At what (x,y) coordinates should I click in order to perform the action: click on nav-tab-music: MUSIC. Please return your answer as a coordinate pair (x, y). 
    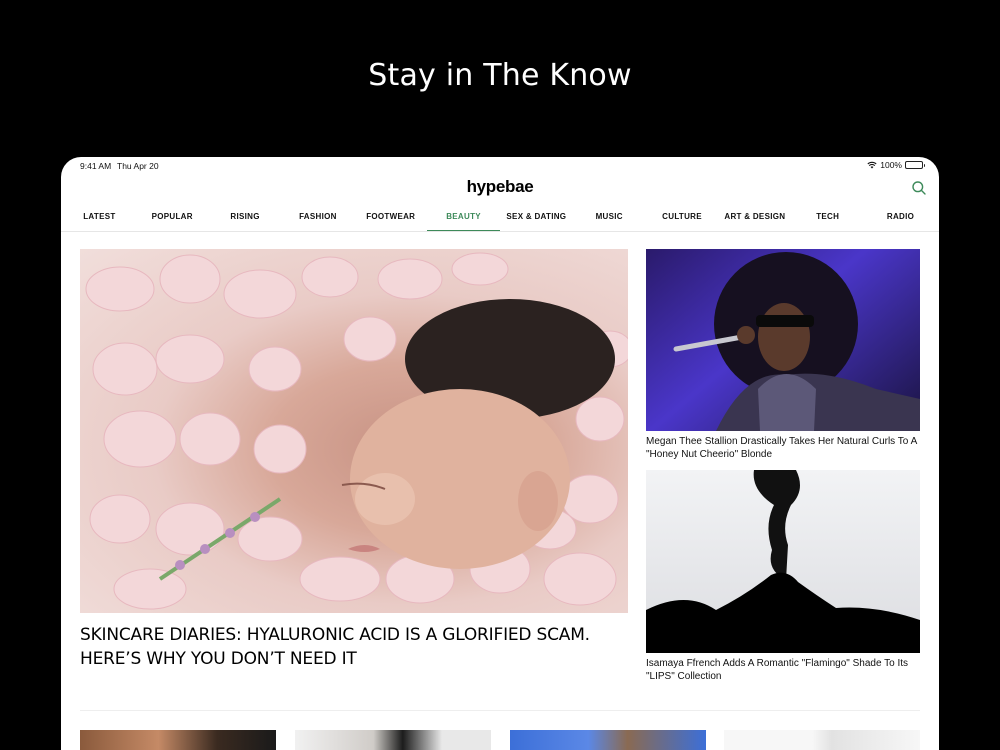
    Looking at the image, I should click on (609, 219).